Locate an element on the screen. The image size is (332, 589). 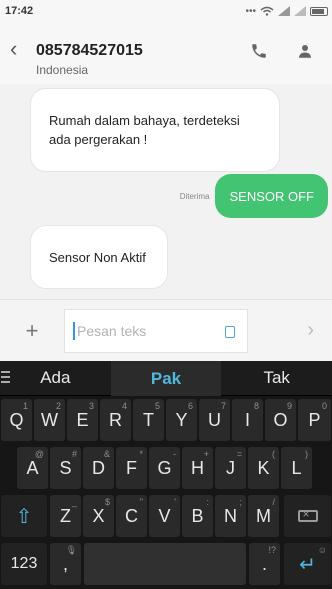
shift-icon: ⇧ is located at coordinates (24, 516).